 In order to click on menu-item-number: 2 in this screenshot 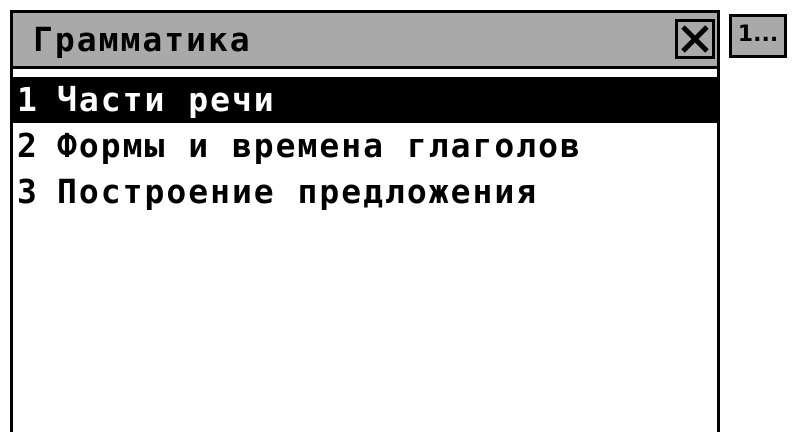, I will do `click(28, 145)`.